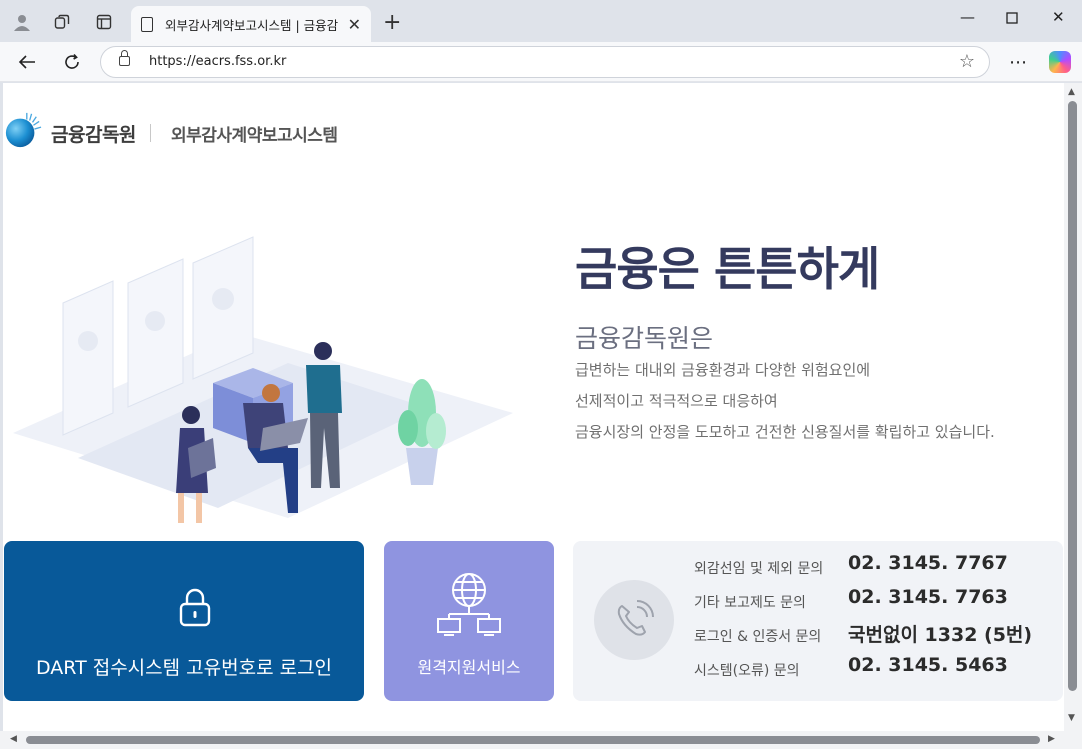  What do you see at coordinates (392, 22) in the screenshot?
I see `new-tab-icon: +` at bounding box center [392, 22].